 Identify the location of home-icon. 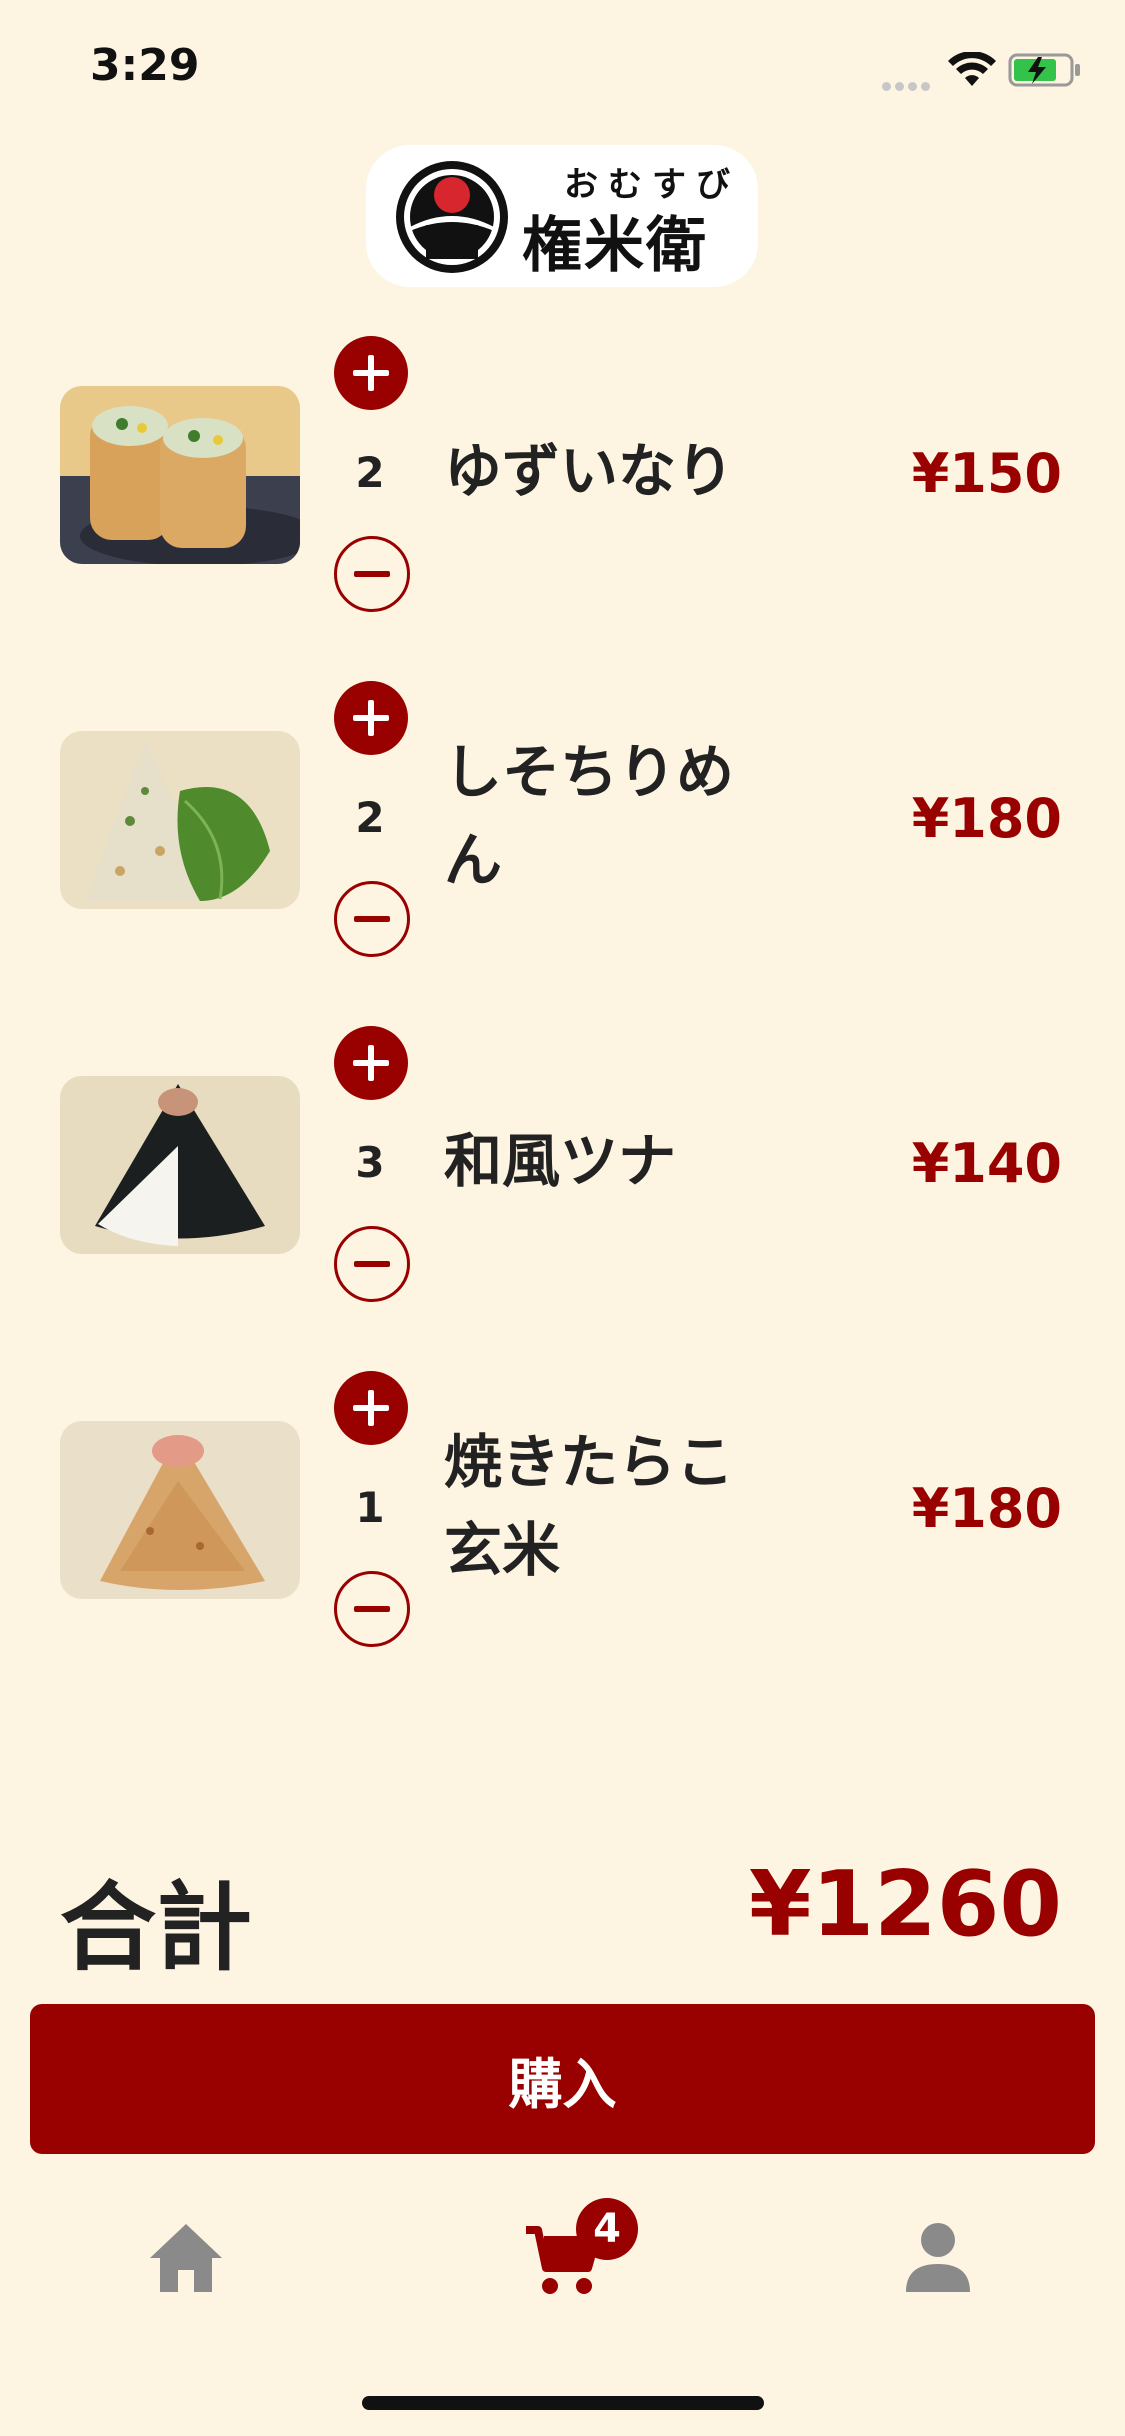
(186, 2258).